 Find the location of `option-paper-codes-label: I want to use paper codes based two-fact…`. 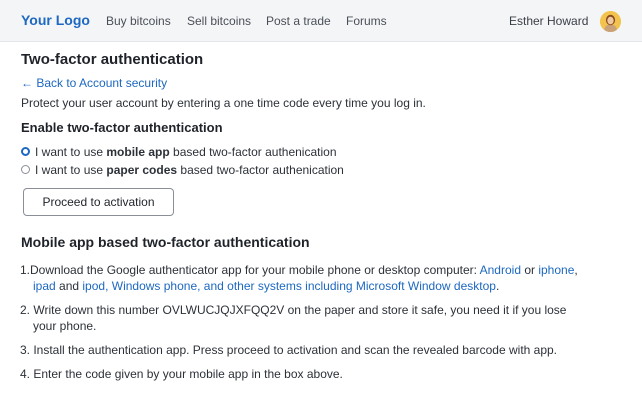

option-paper-codes-label: I want to use paper codes based two-fact… is located at coordinates (189, 170).